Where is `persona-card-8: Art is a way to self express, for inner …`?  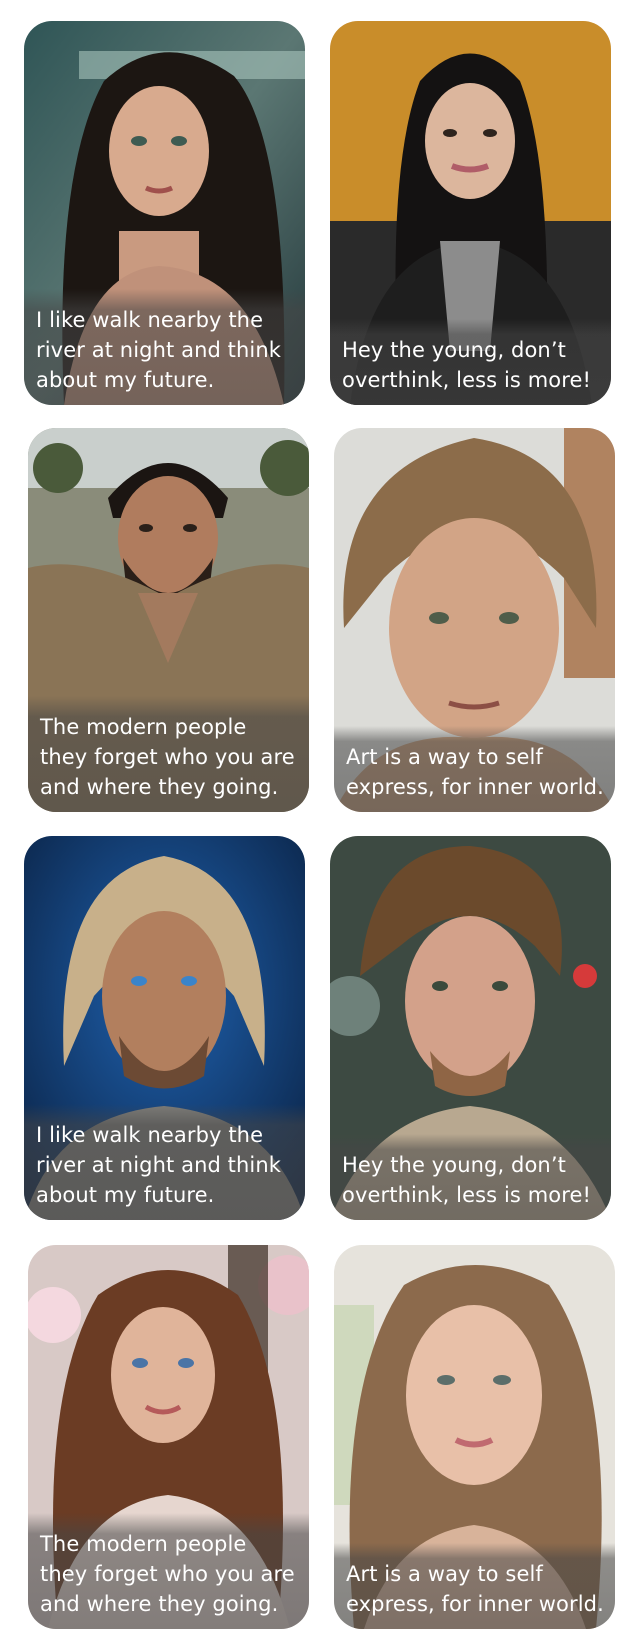 persona-card-8: Art is a way to self express, for inner … is located at coordinates (474, 1437).